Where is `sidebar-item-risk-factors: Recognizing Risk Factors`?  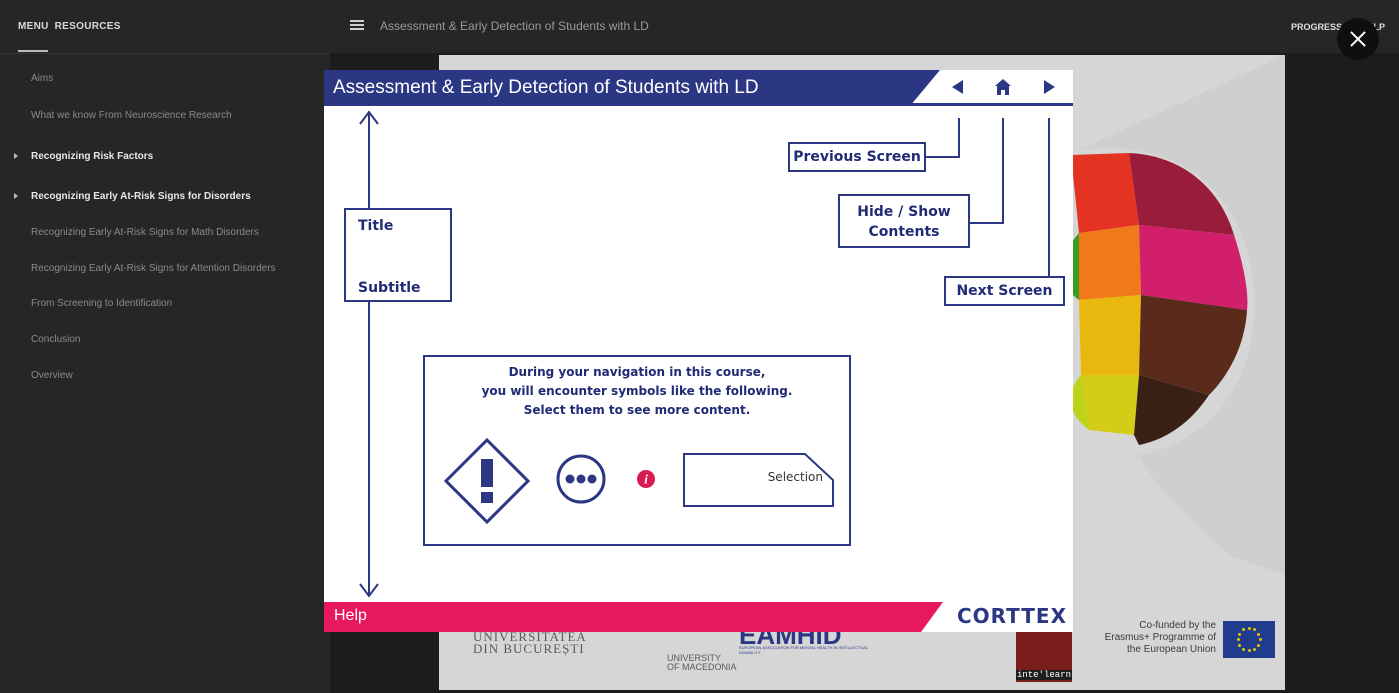 sidebar-item-risk-factors: Recognizing Risk Factors is located at coordinates (84, 156).